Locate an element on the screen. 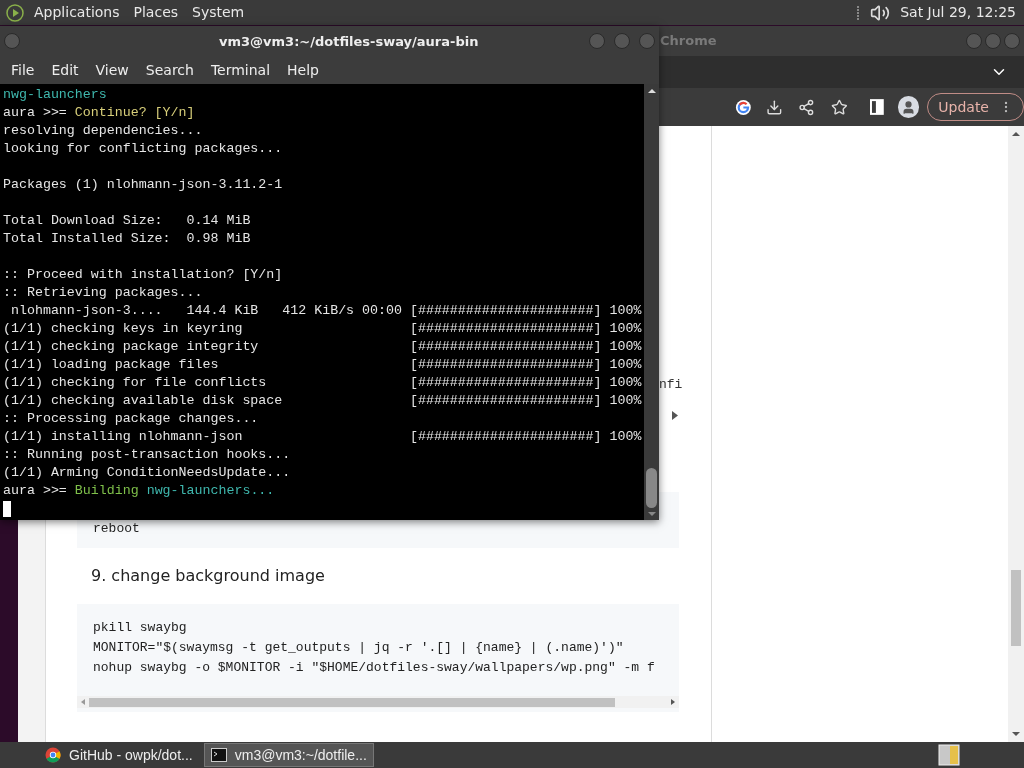  code-line: MONITOR="$(swaymsg -t get_outputs | jq -r '.[] | {name} | (.name)')" is located at coordinates (359, 648).